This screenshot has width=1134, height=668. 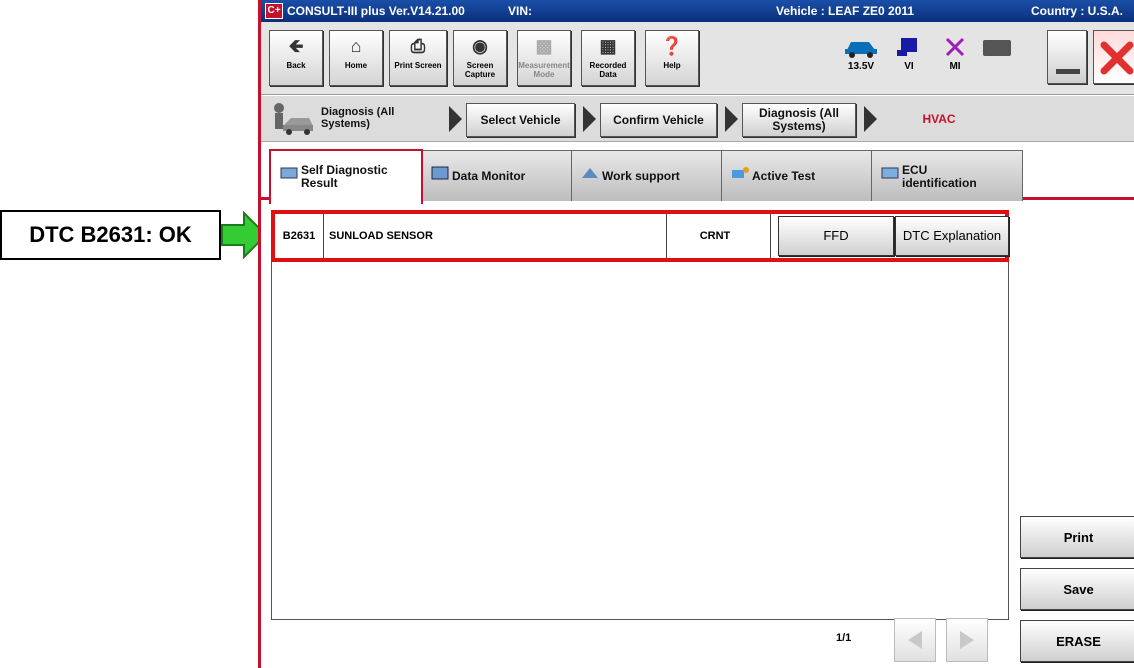 What do you see at coordinates (997, 48) in the screenshot?
I see `device-status-icon` at bounding box center [997, 48].